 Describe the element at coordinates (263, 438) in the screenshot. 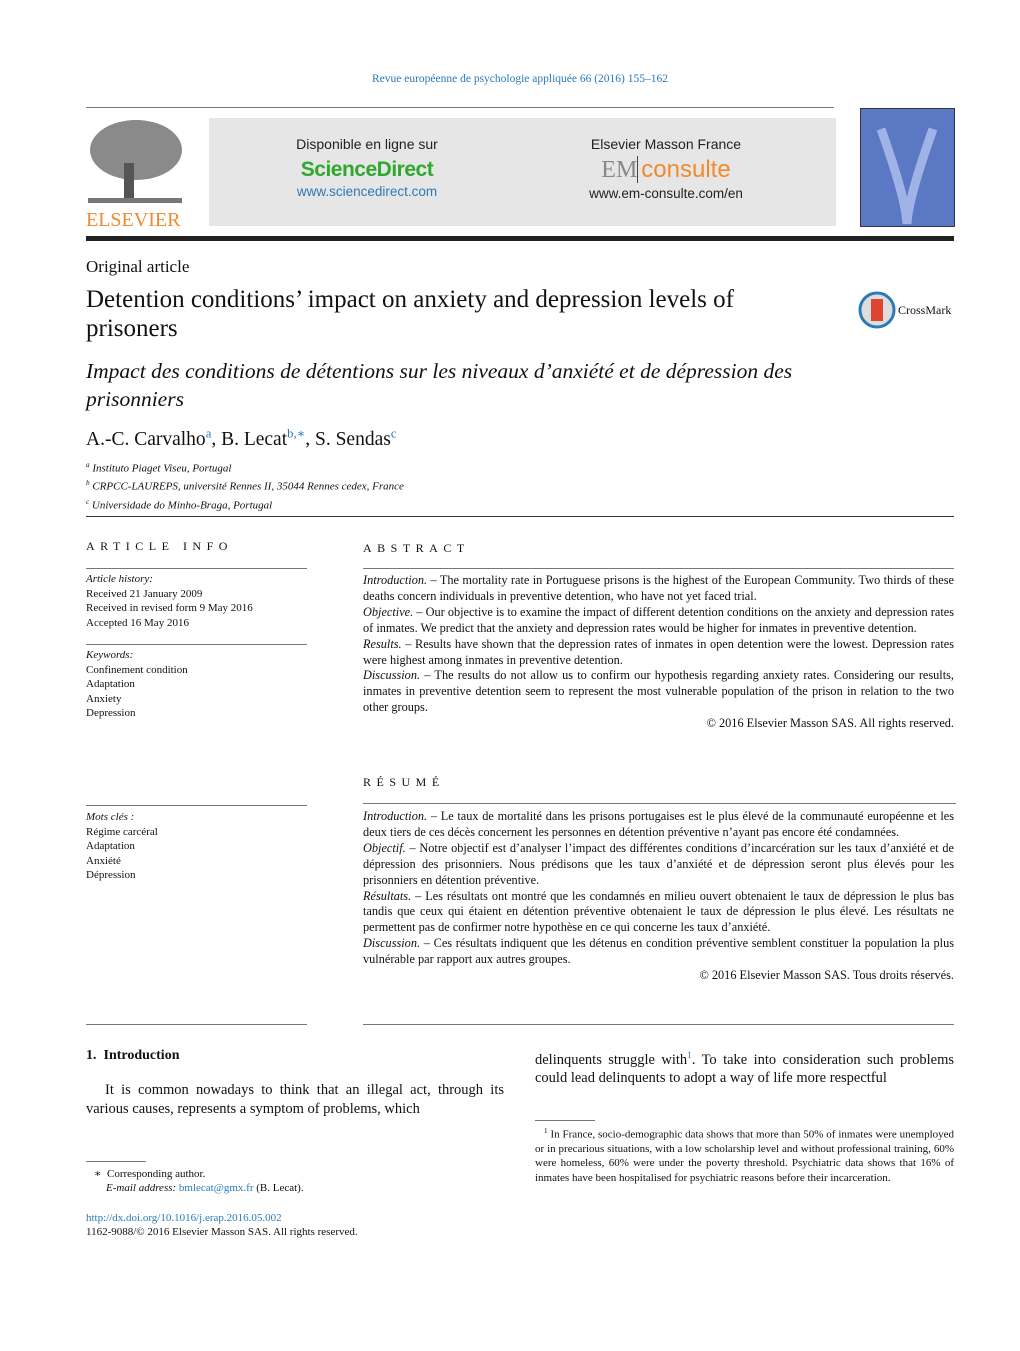

I see `author: B. Lecatb,∗` at that location.